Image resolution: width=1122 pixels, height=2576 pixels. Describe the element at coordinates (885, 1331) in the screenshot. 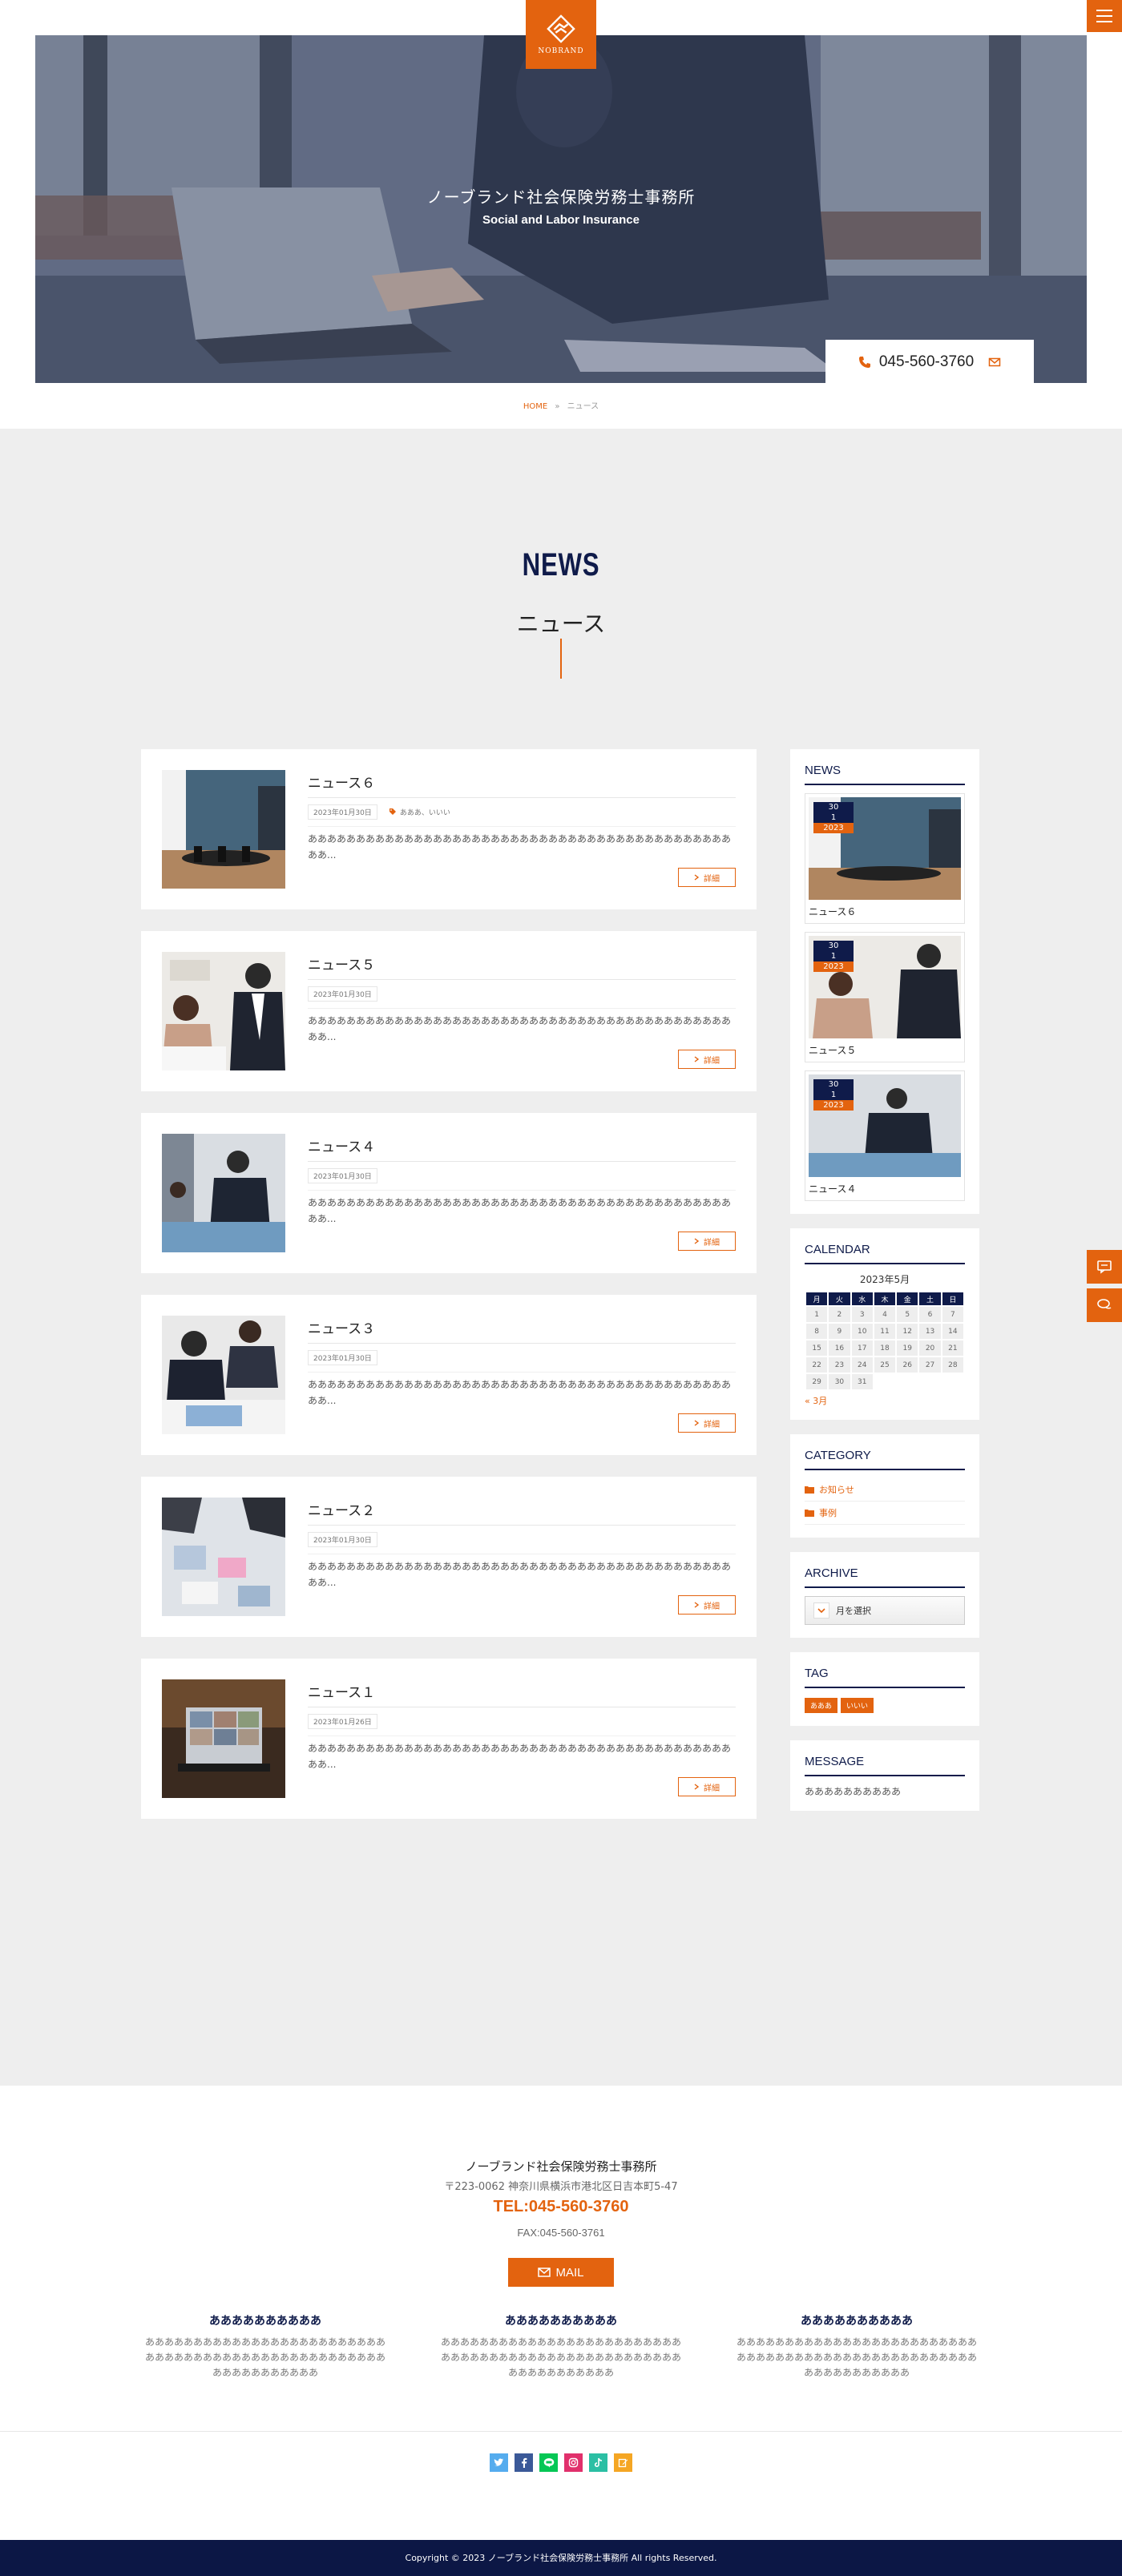

I see `calendar-day: 11` at that location.